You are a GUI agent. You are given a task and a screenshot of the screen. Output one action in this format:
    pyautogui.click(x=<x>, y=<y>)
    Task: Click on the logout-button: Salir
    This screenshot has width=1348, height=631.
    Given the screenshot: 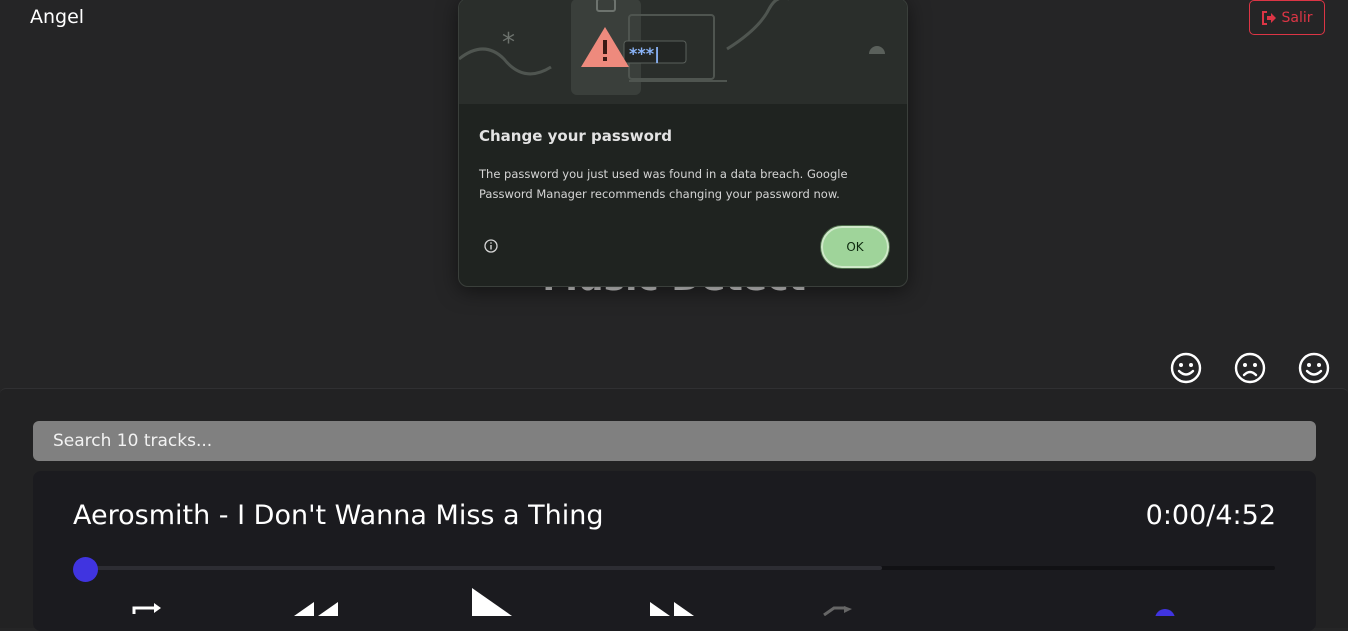 What is the action you would take?
    pyautogui.click(x=1287, y=17)
    